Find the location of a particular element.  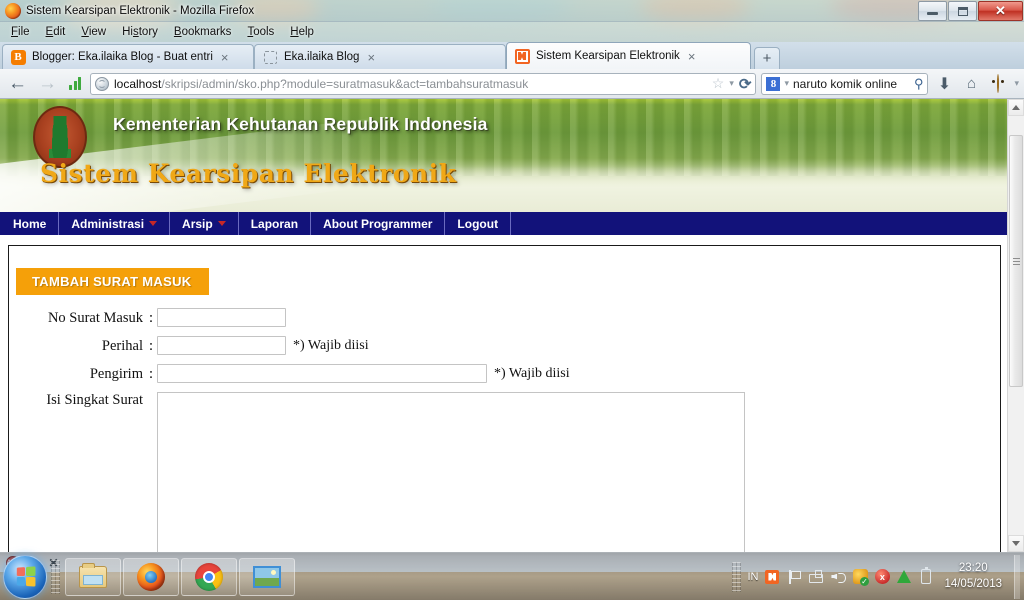

menu-help: Help is located at coordinates (302, 32).